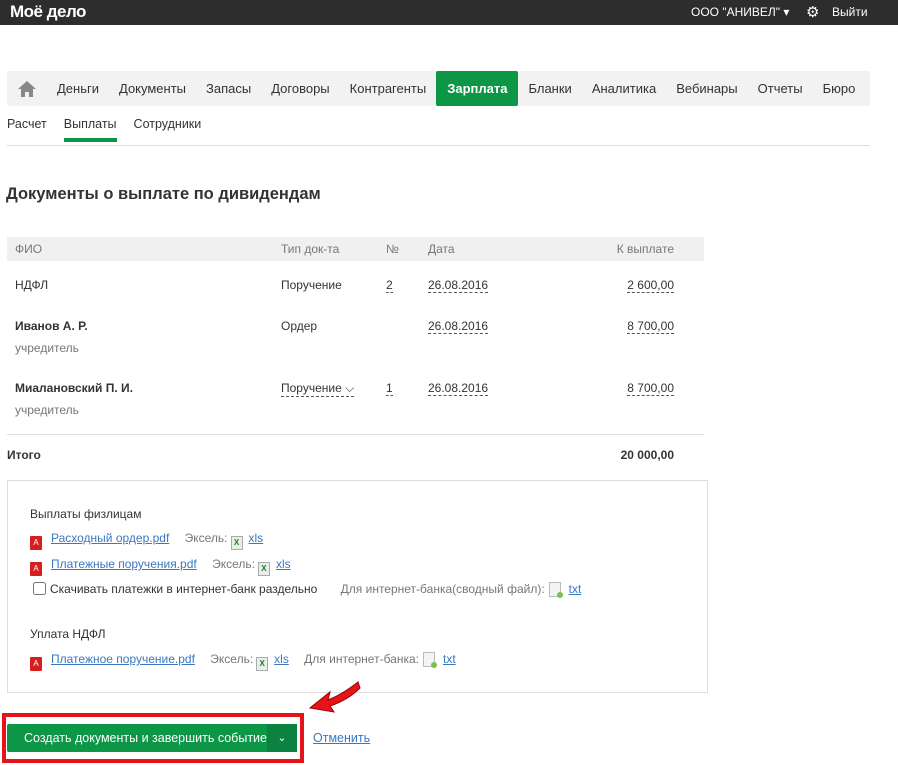 The height and width of the screenshot is (765, 898). What do you see at coordinates (355, 288) in the screenshot?
I see `table-row: НДФЛ Поручение 2 26.08.2016 2 600,00` at bounding box center [355, 288].